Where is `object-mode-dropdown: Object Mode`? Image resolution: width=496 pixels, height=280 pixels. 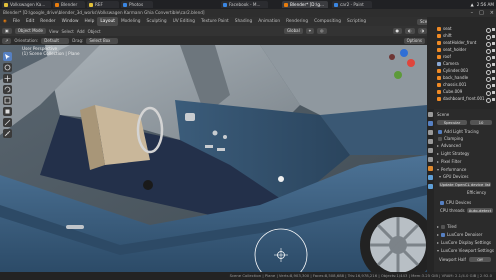
object-mode-dropdown: Object Mode is located at coordinates (30, 31).